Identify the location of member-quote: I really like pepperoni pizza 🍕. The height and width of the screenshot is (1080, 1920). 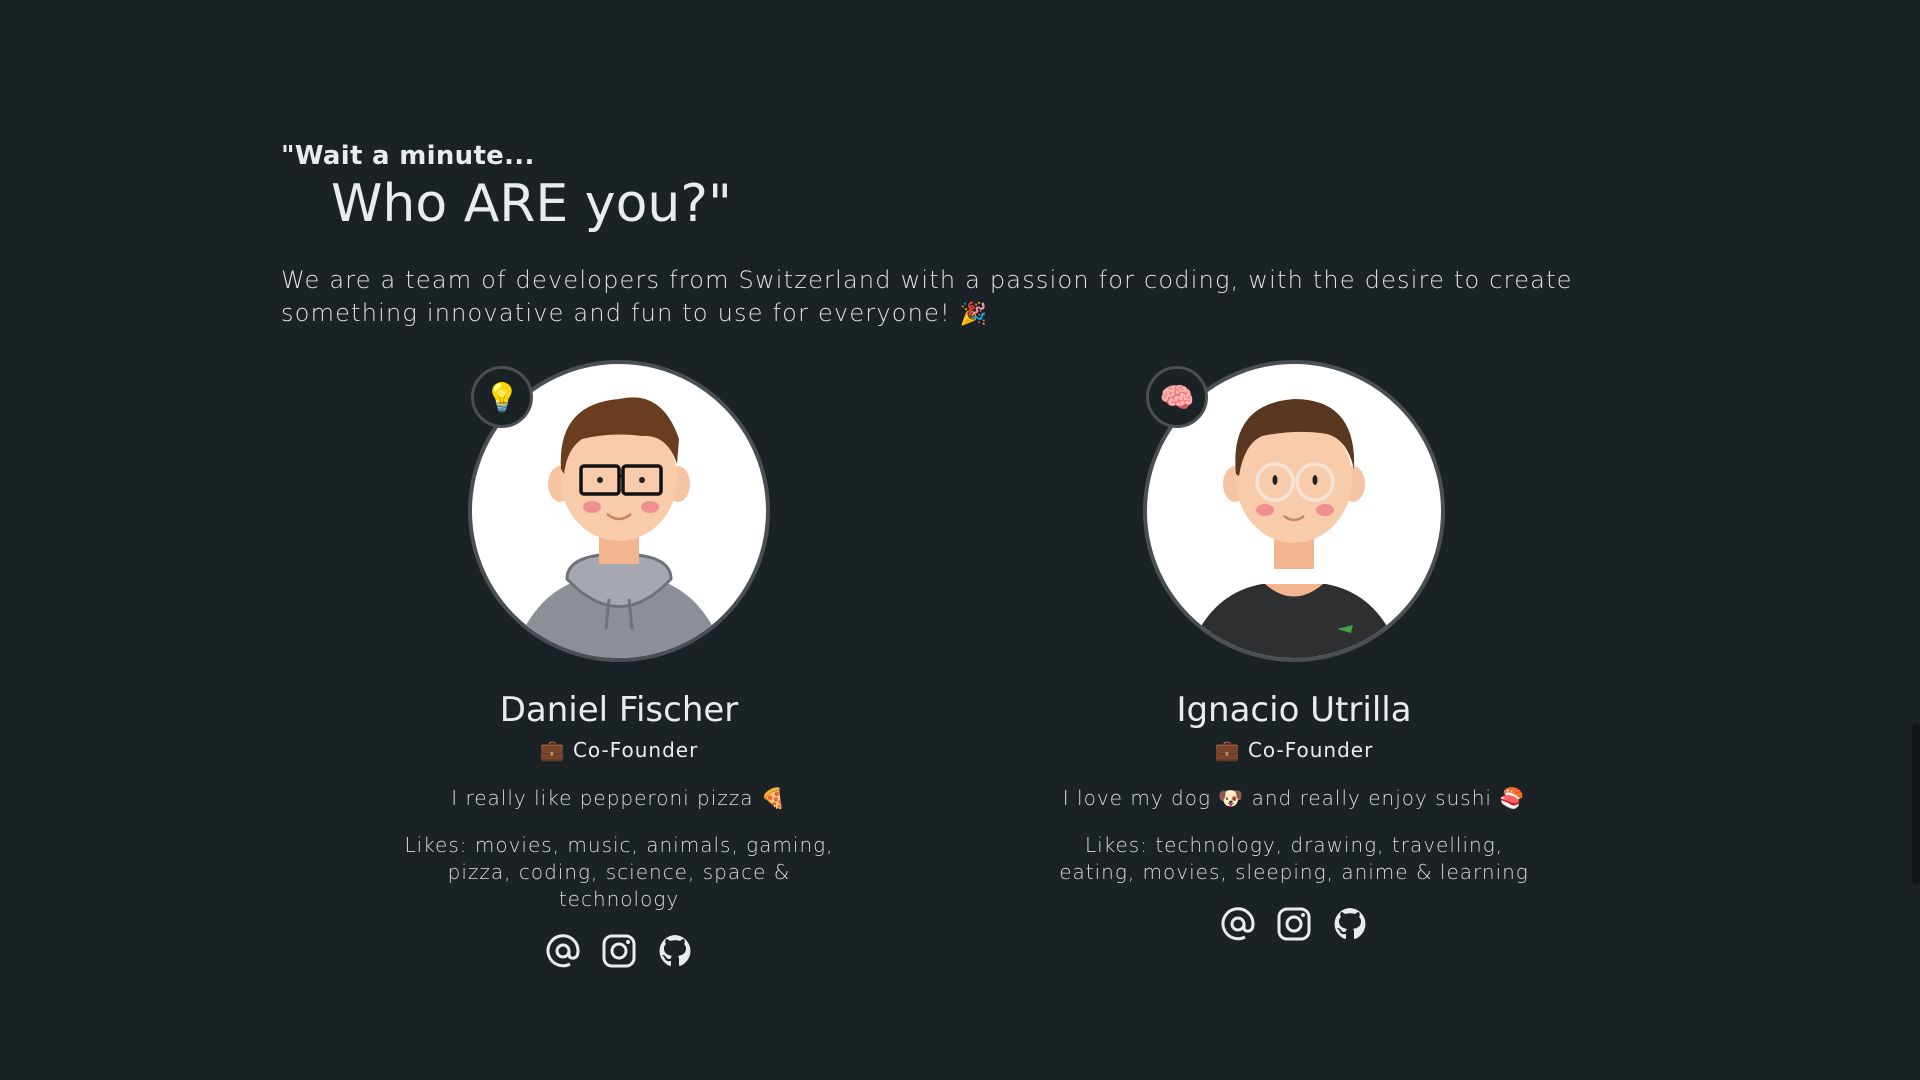
(619, 798).